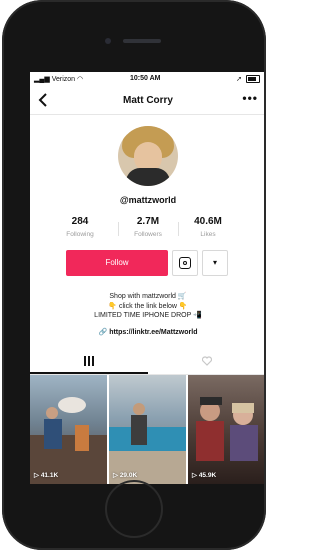 The image size is (320, 550). Describe the element at coordinates (148, 296) in the screenshot. I see `bio-line: Shop with mattzworld 🛒` at that location.